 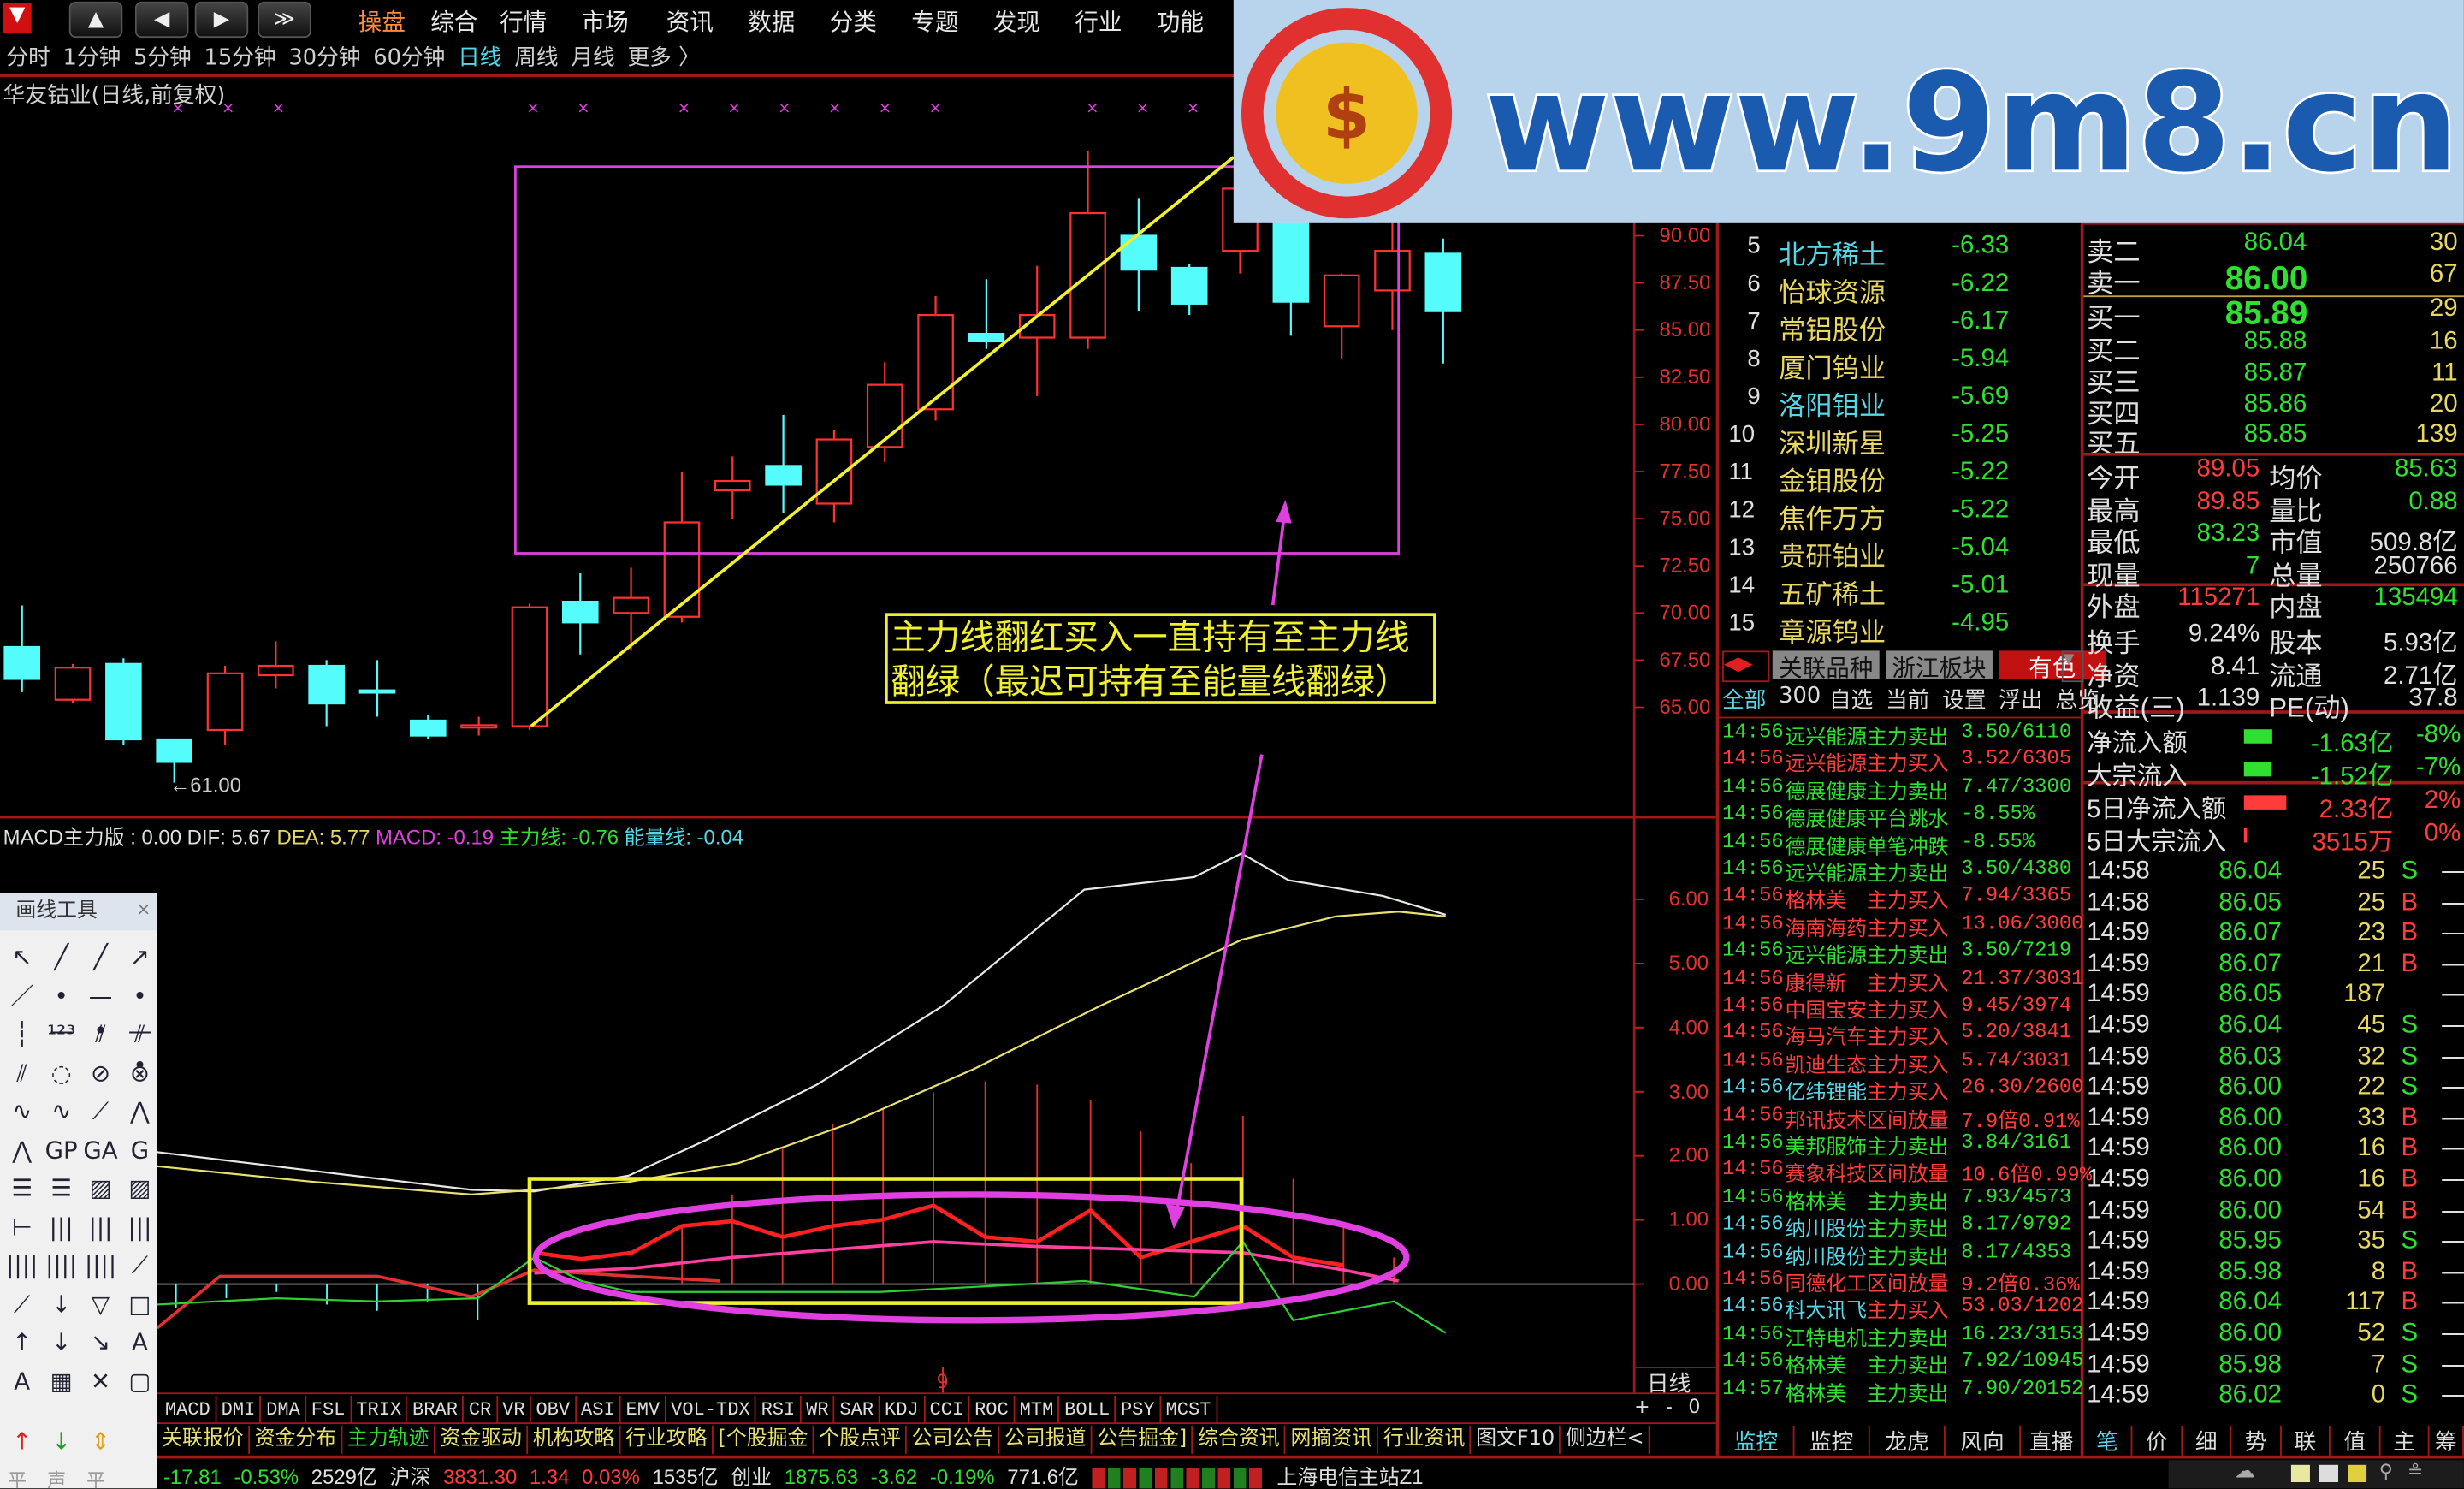 I want to click on ranking-row: 10 深圳新星 -5.25, so click(x=1901, y=440).